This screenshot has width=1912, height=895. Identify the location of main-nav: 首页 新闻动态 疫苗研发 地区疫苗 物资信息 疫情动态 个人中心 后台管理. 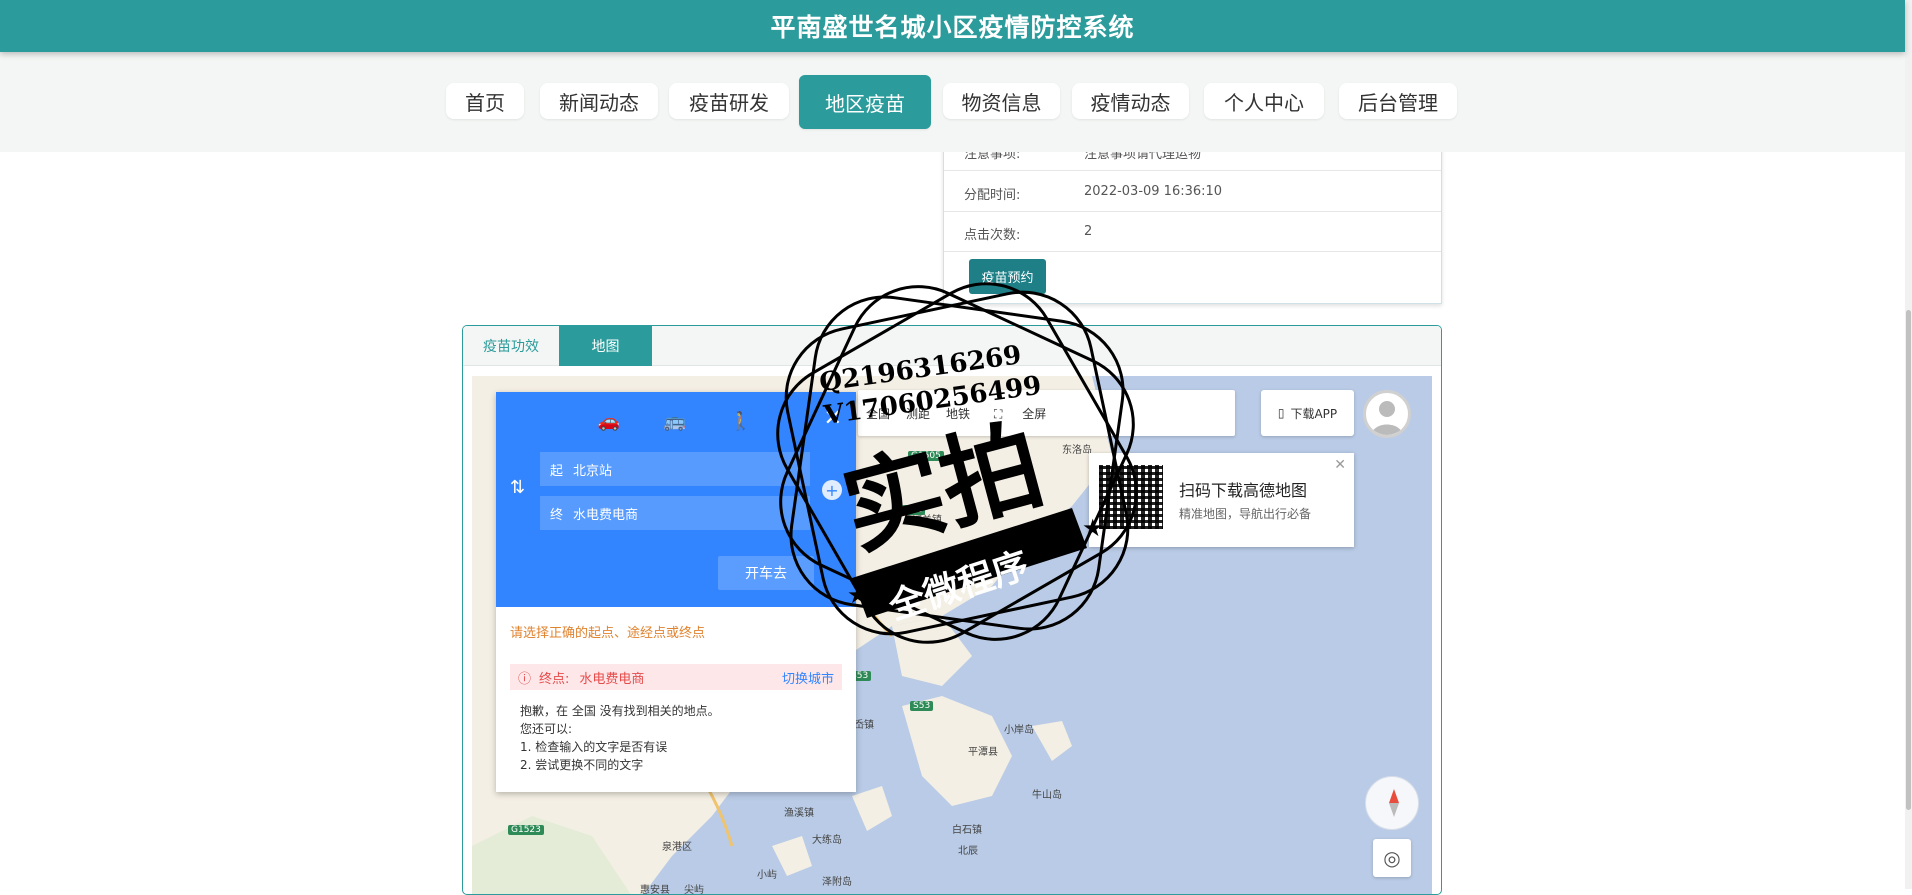
(952, 102).